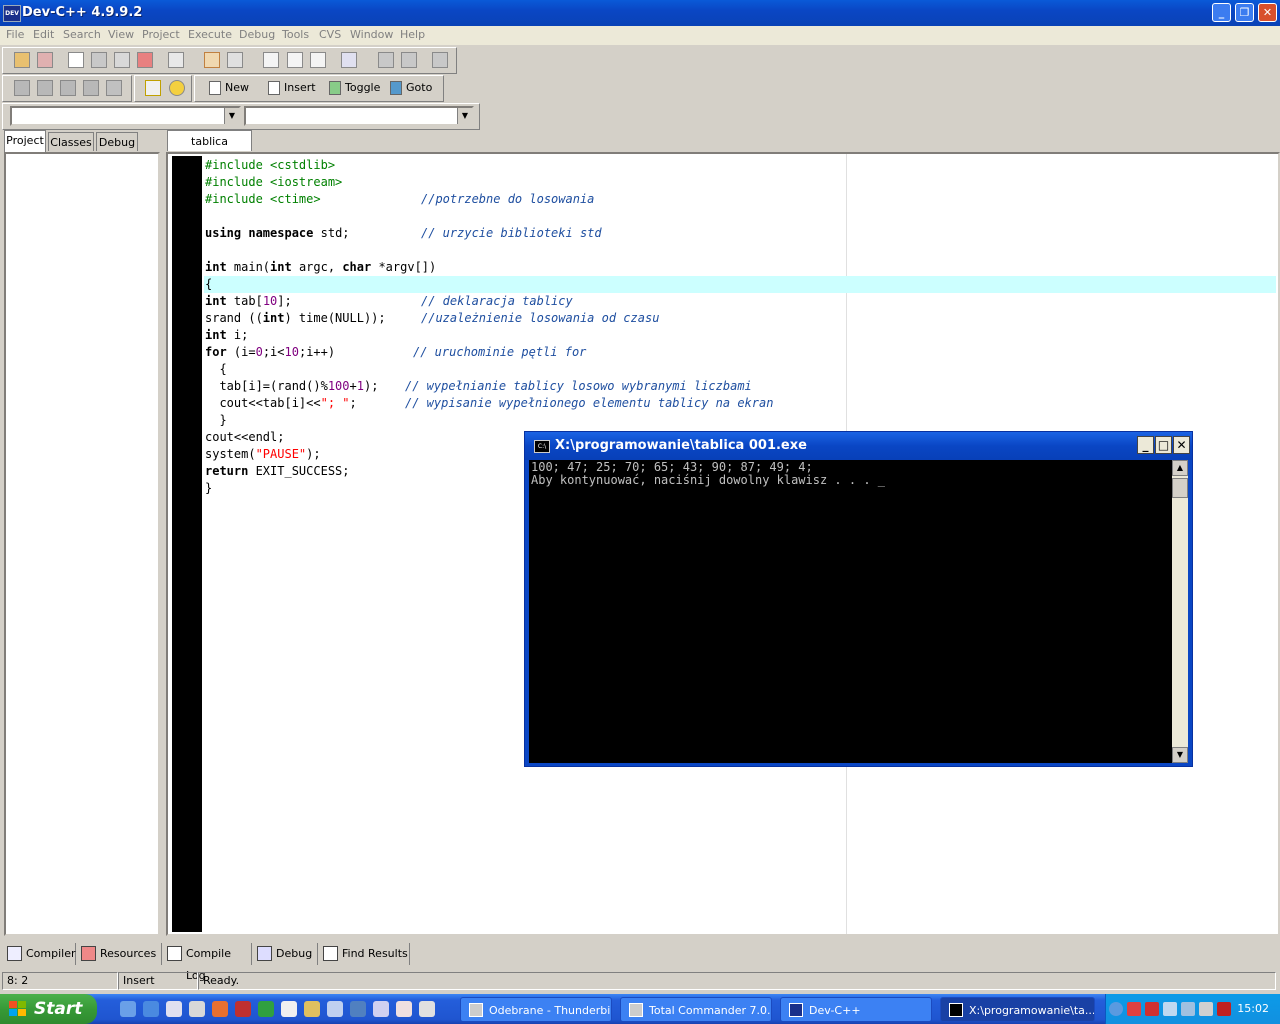 The image size is (1280, 1024). What do you see at coordinates (411, 88) in the screenshot?
I see `goto-bookmark-button: Goto` at bounding box center [411, 88].